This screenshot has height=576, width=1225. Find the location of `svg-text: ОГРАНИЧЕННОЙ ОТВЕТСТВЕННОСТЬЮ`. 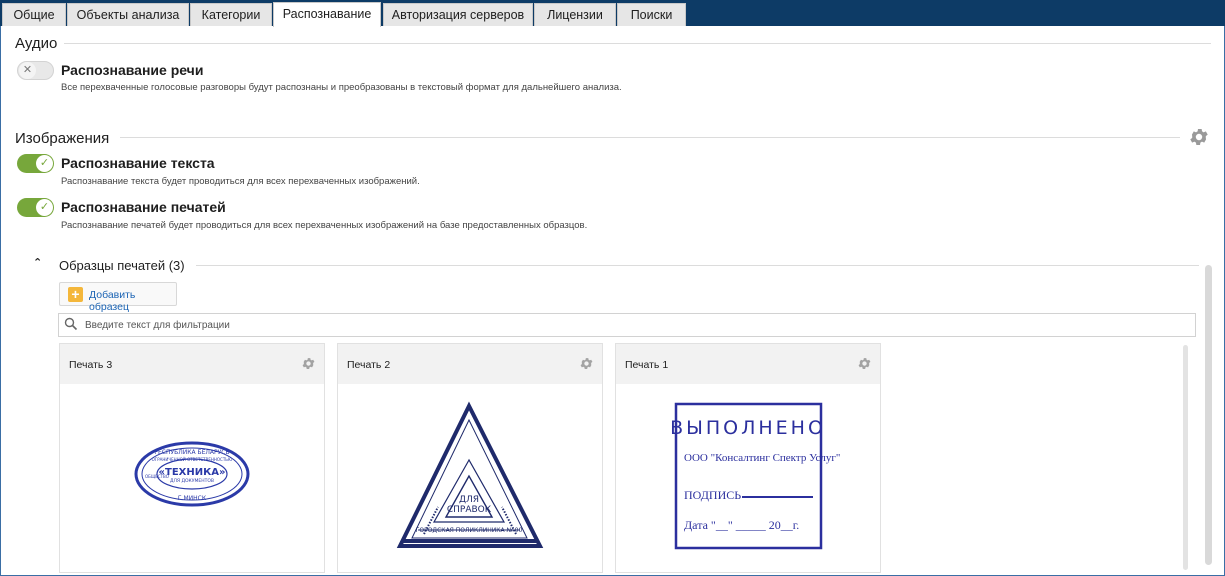

svg-text: ОГРАНИЧЕННОЙ ОТВЕТСТВЕННОСТЬЮ is located at coordinates (192, 459).